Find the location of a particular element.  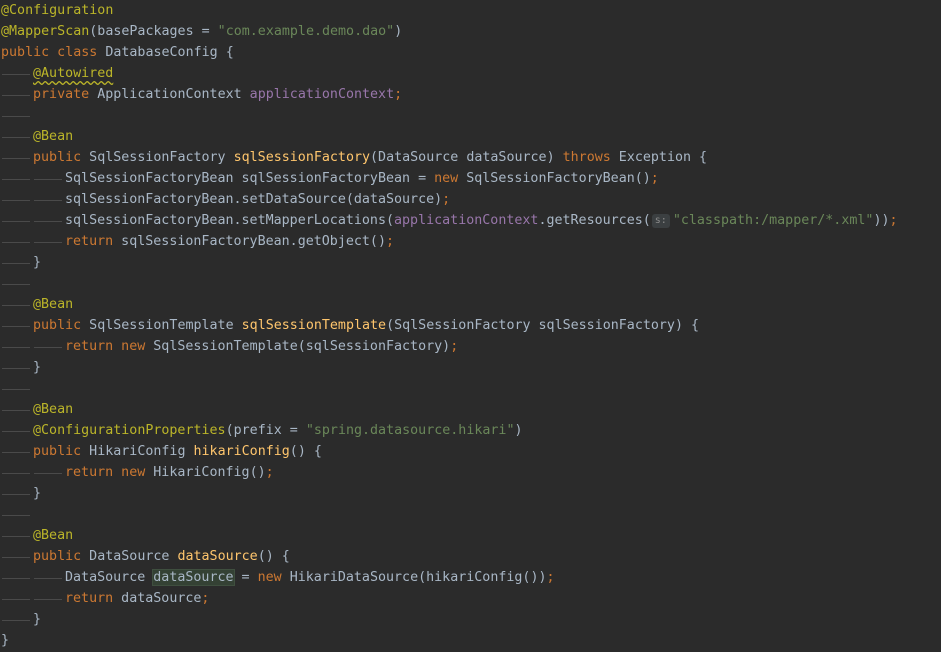

code-token: @Configuration is located at coordinates (57, 10).